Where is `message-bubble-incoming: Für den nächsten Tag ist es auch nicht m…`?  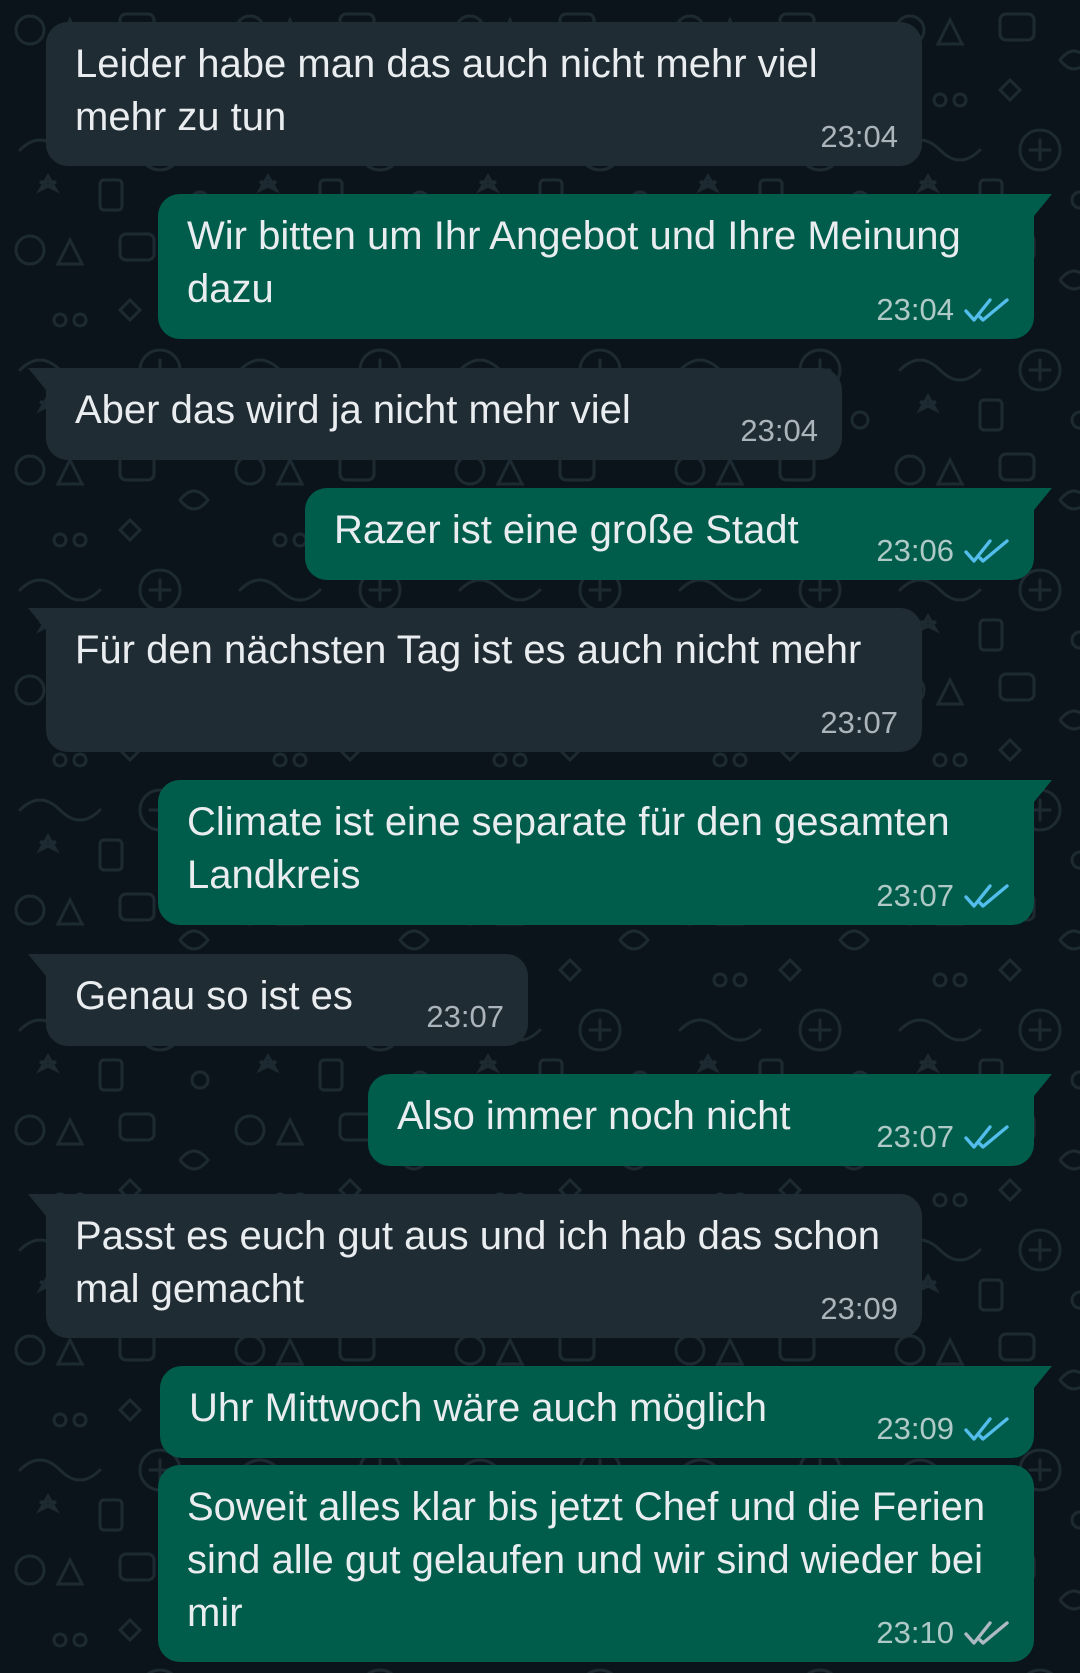 message-bubble-incoming: Für den nächsten Tag ist es auch nicht m… is located at coordinates (475, 680).